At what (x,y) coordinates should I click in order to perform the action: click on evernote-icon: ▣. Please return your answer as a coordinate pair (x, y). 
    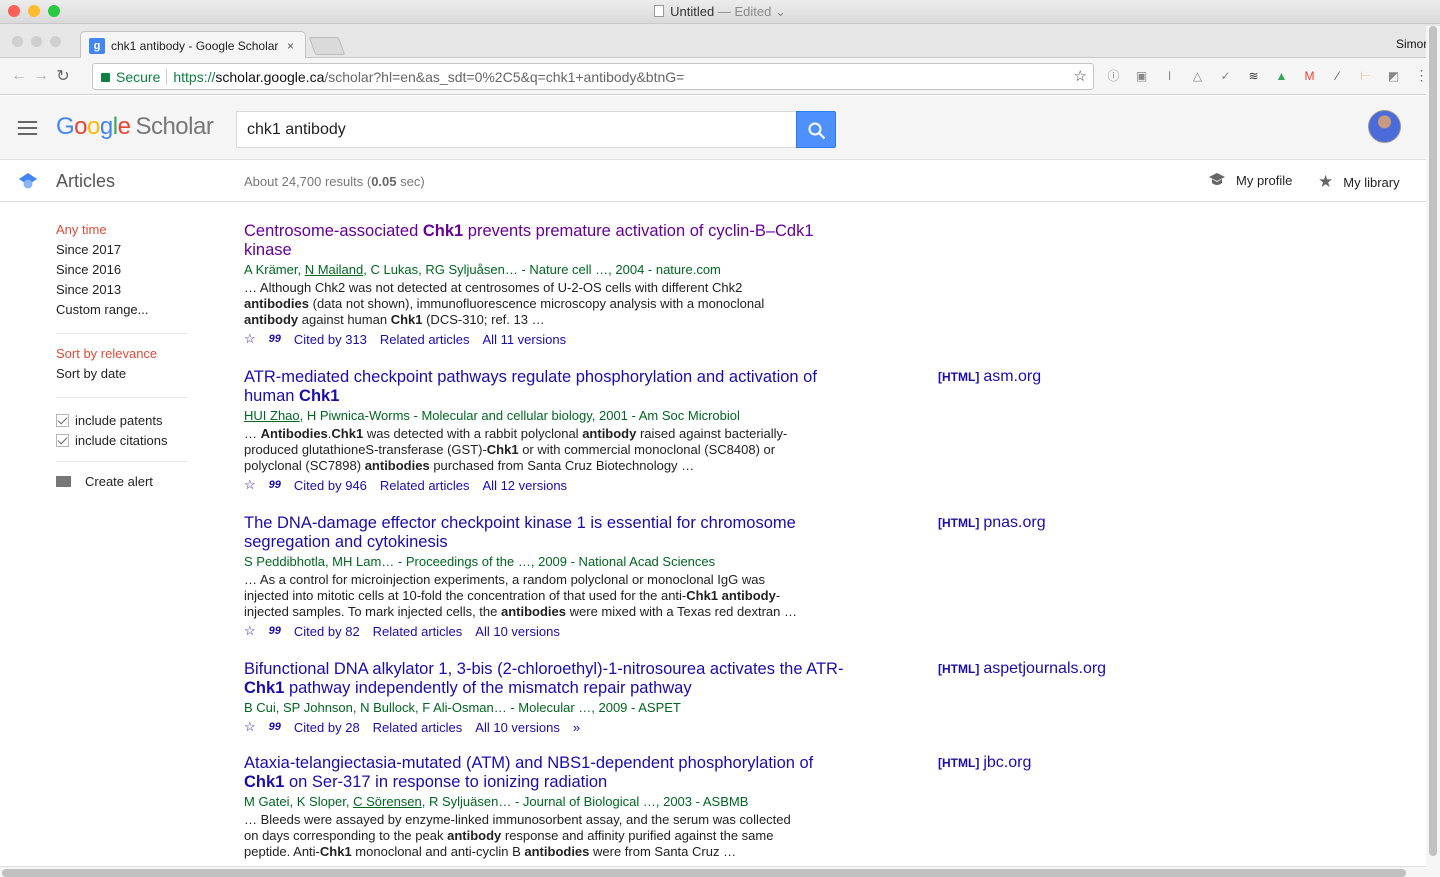
    Looking at the image, I should click on (1141, 75).